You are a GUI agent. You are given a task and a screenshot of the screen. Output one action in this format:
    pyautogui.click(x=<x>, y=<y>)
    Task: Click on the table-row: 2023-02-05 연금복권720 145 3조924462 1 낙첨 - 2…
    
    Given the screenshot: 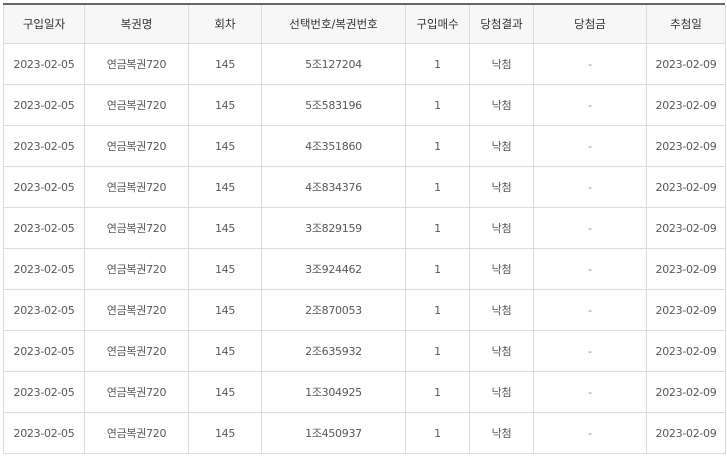 What is the action you would take?
    pyautogui.click(x=364, y=269)
    